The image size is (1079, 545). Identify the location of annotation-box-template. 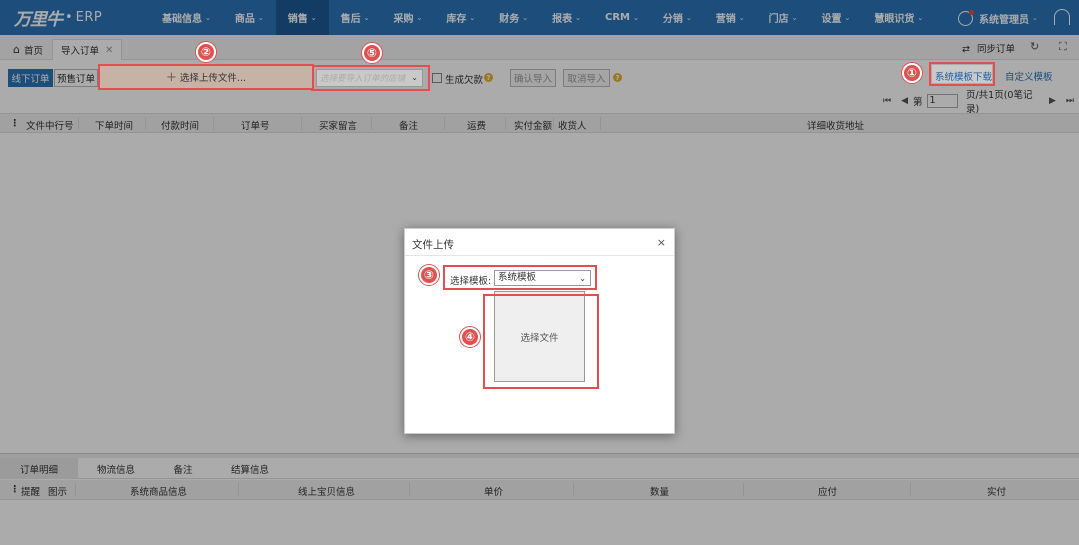
(520, 277).